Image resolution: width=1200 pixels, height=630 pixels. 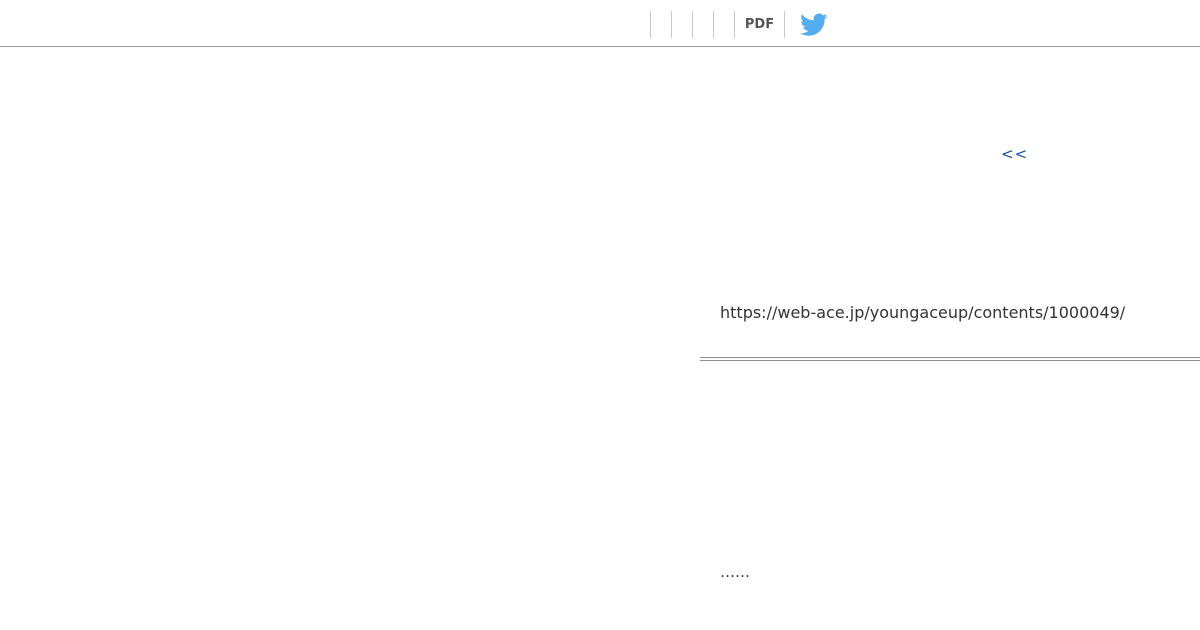 What do you see at coordinates (1014, 154) in the screenshot?
I see `back-link: <<` at bounding box center [1014, 154].